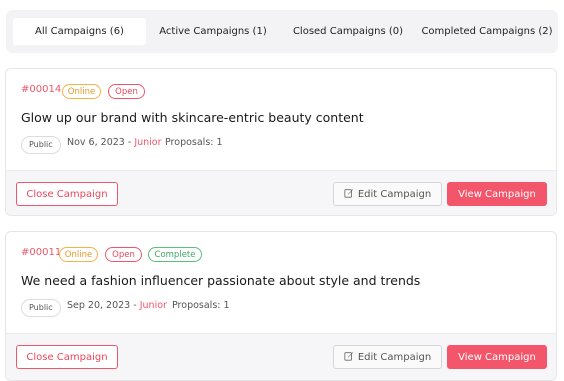 This screenshot has height=381, width=564. Describe the element at coordinates (96, 142) in the screenshot. I see `campaign-date: Nov 6, 2023` at that location.